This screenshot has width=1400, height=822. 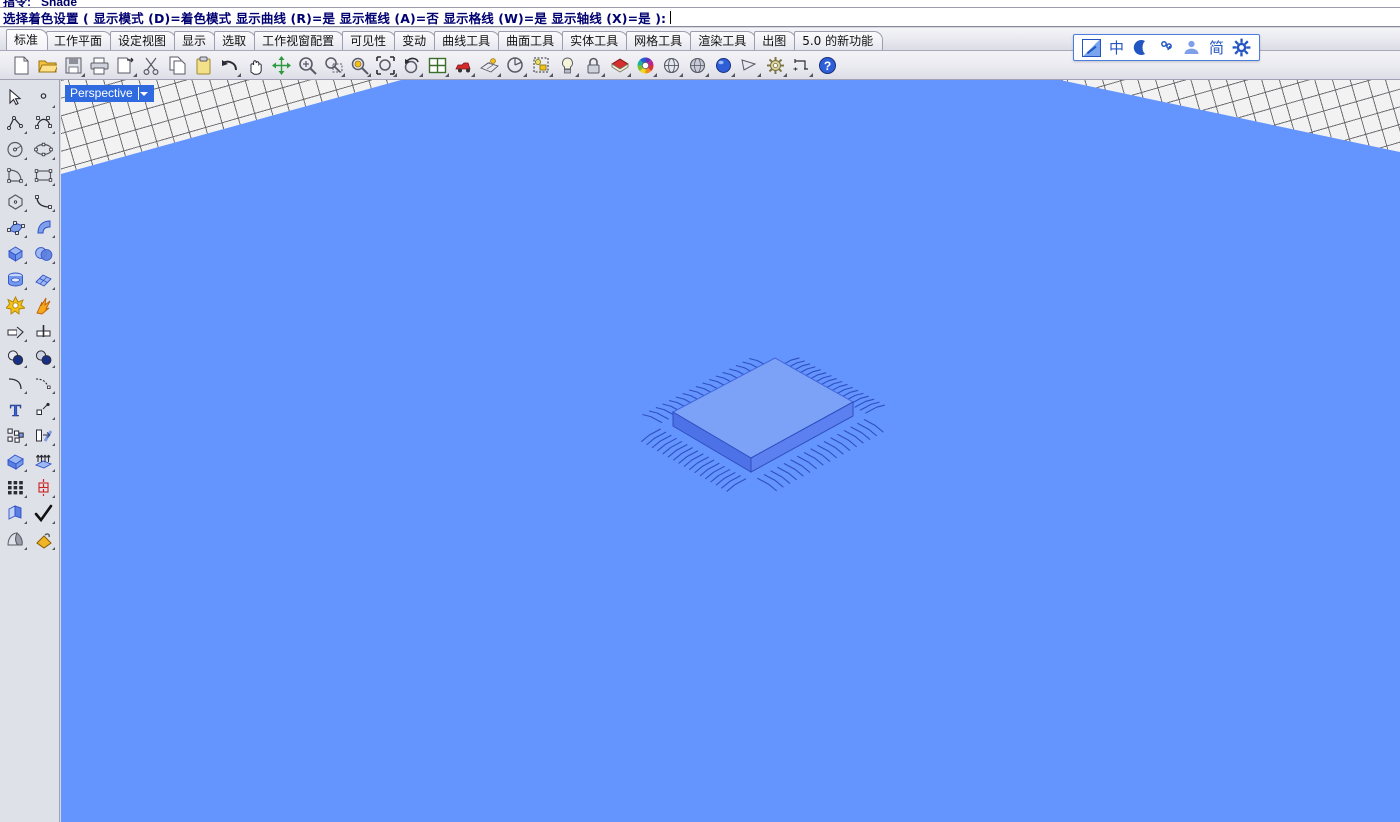 What do you see at coordinates (15, 149) in the screenshot?
I see `circle-icon` at bounding box center [15, 149].